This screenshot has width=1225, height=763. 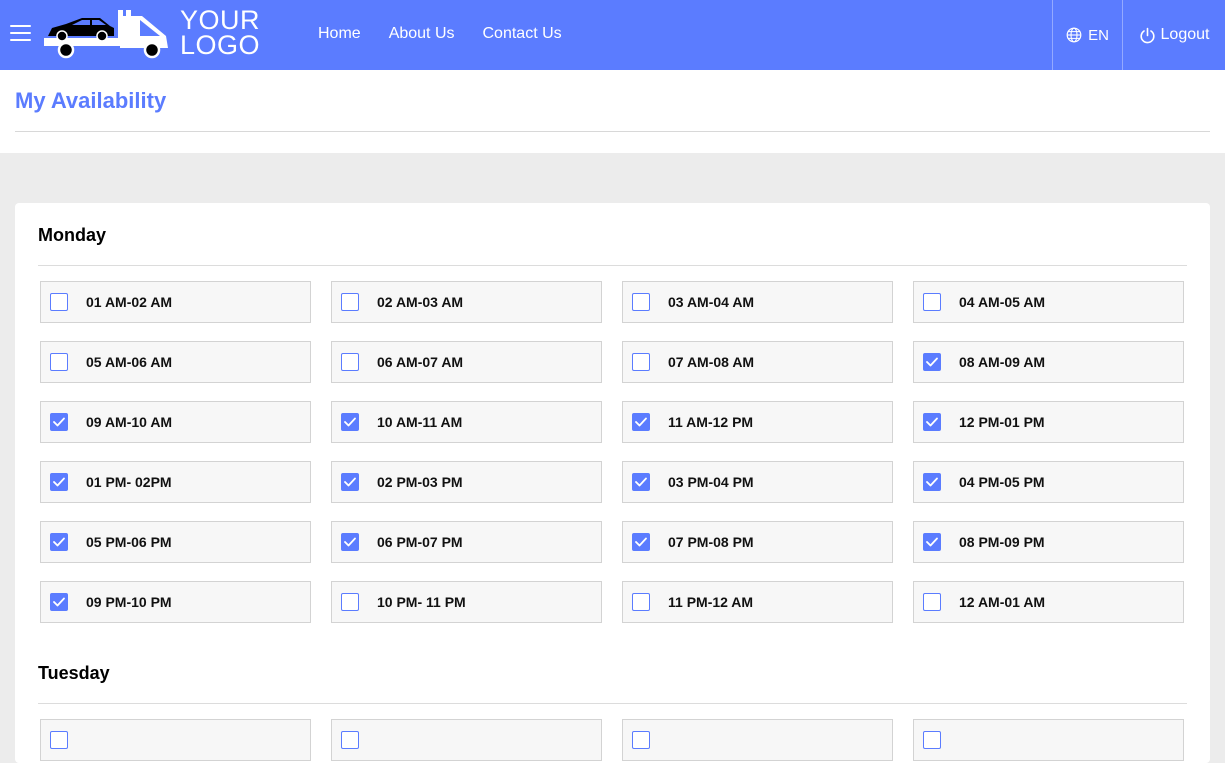 I want to click on time-slot-label: 01 AM-02 AM, so click(x=129, y=302).